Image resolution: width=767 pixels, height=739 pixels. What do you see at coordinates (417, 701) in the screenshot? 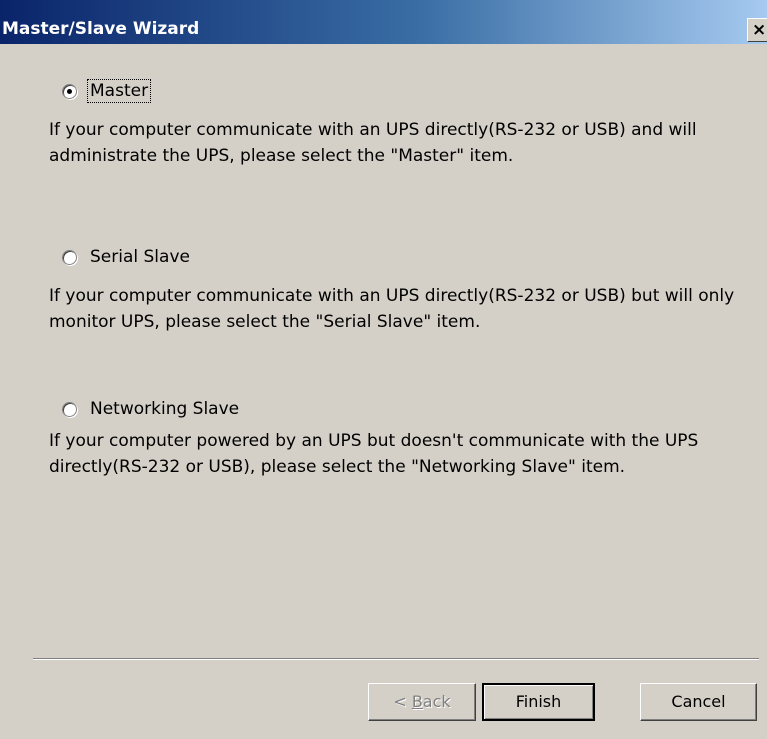
I see `back-button-mnemonic: B` at bounding box center [417, 701].